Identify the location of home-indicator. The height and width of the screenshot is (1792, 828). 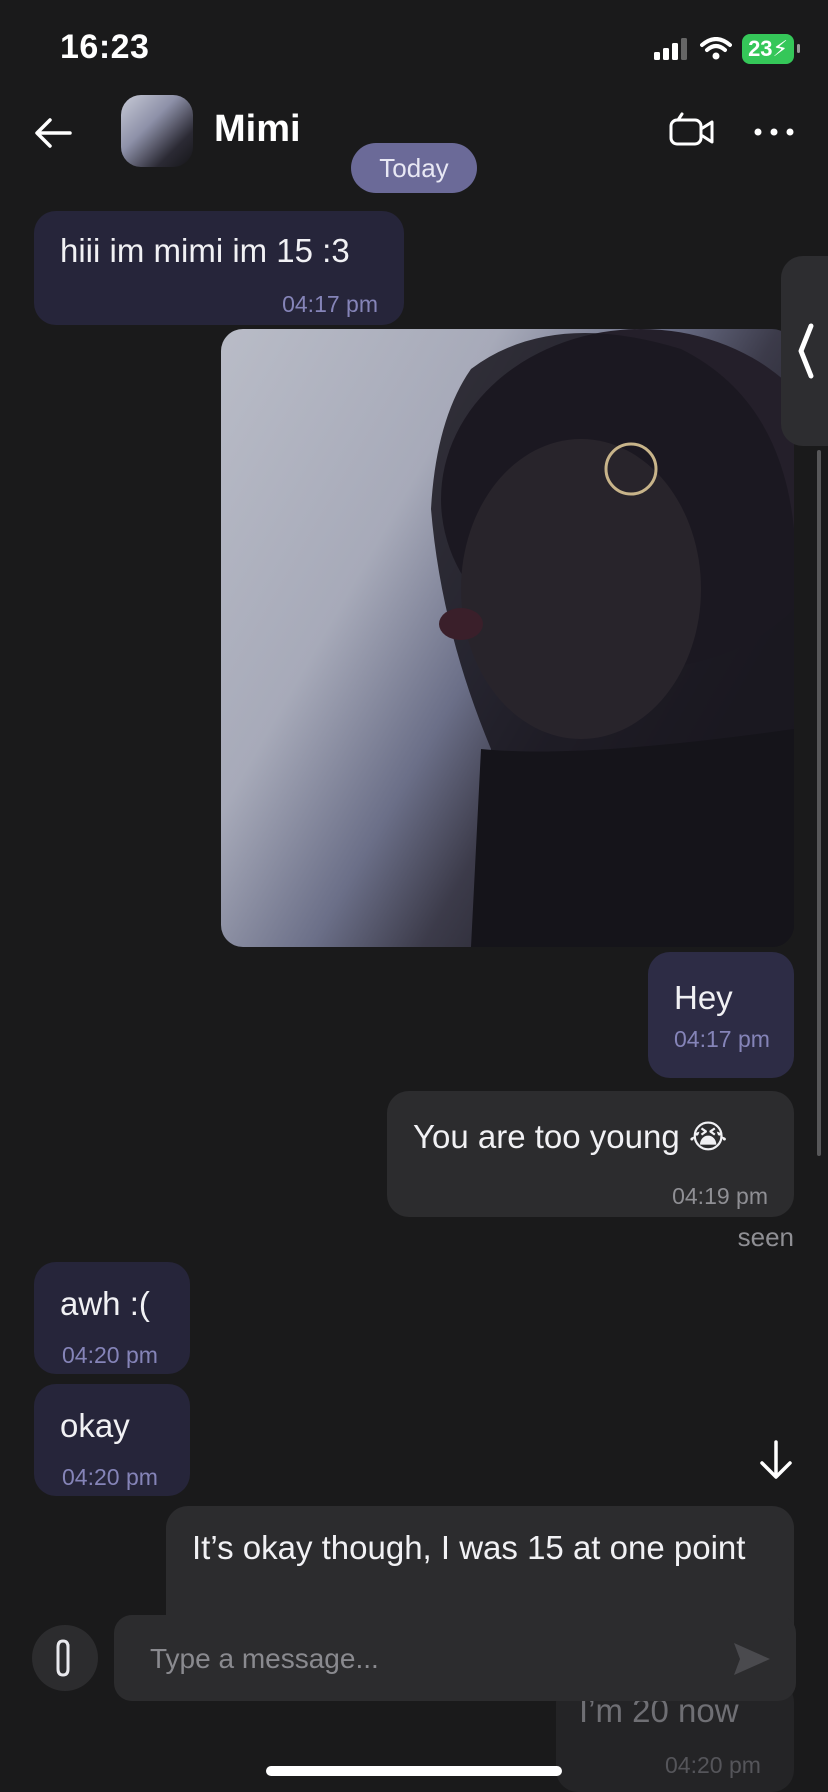
(414, 1771).